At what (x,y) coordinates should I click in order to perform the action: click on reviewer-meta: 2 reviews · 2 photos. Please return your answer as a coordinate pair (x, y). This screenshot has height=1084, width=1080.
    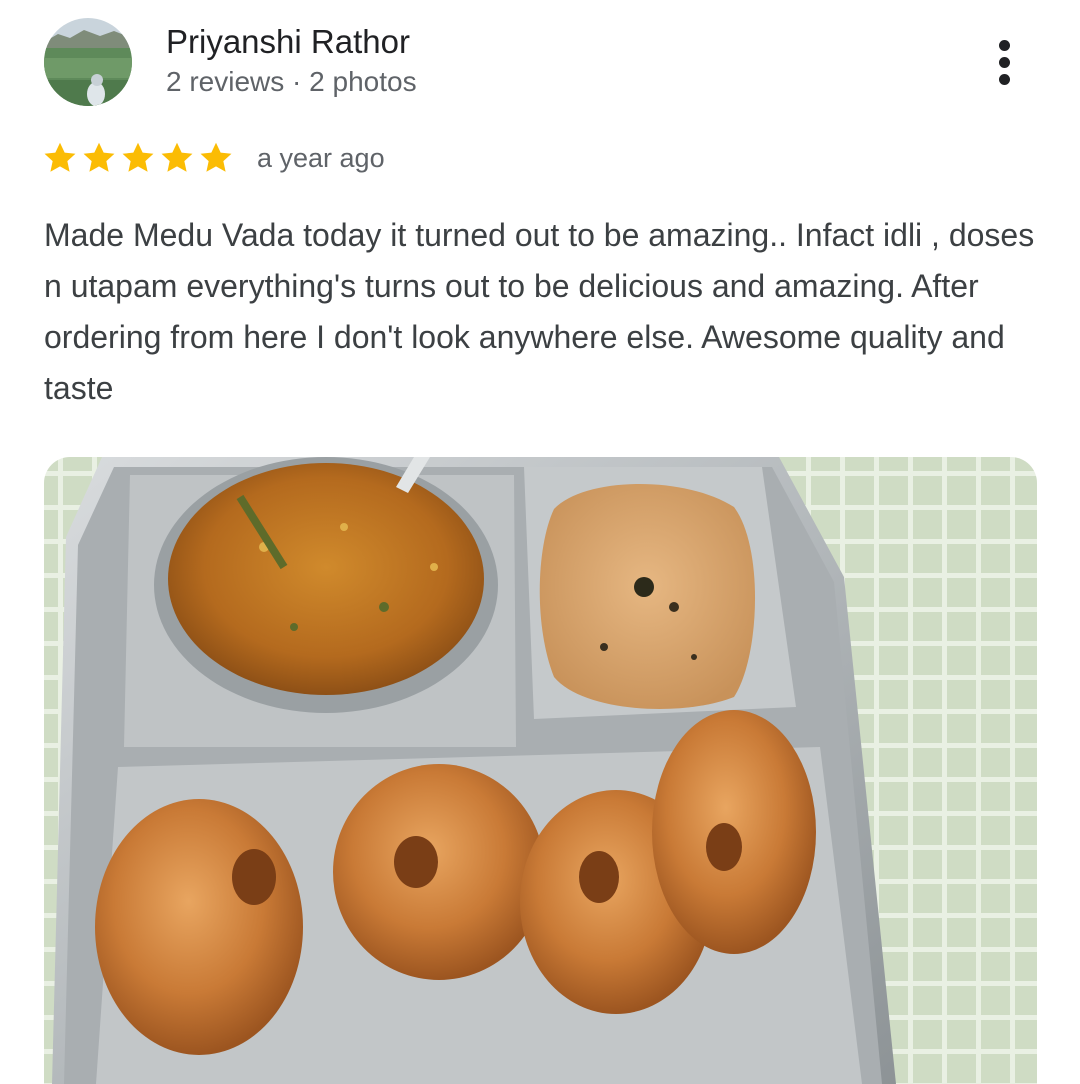
    Looking at the image, I should click on (291, 81).